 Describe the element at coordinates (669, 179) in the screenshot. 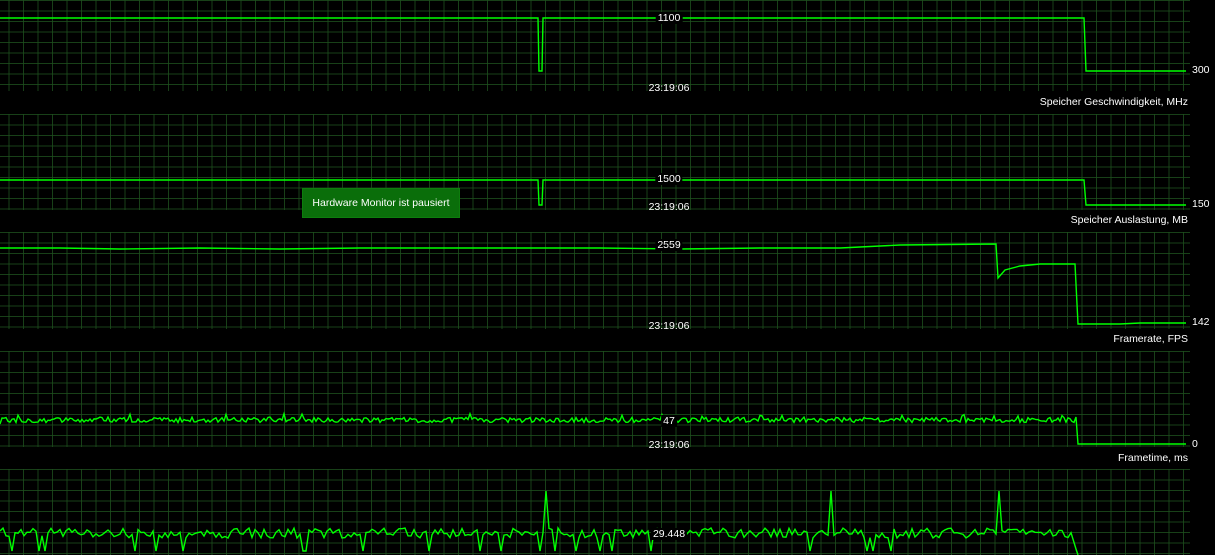

I see `memory-usage-current-value: 1500` at that location.